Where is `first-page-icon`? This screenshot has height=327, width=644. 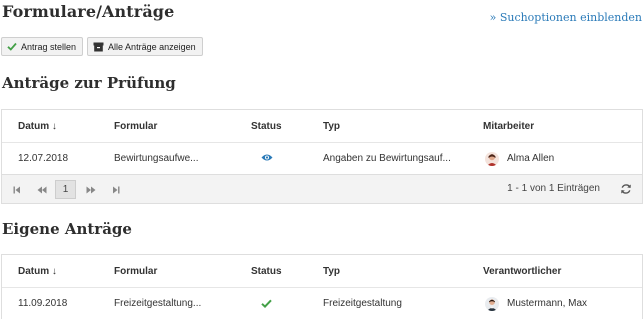 first-page-icon is located at coordinates (16, 189).